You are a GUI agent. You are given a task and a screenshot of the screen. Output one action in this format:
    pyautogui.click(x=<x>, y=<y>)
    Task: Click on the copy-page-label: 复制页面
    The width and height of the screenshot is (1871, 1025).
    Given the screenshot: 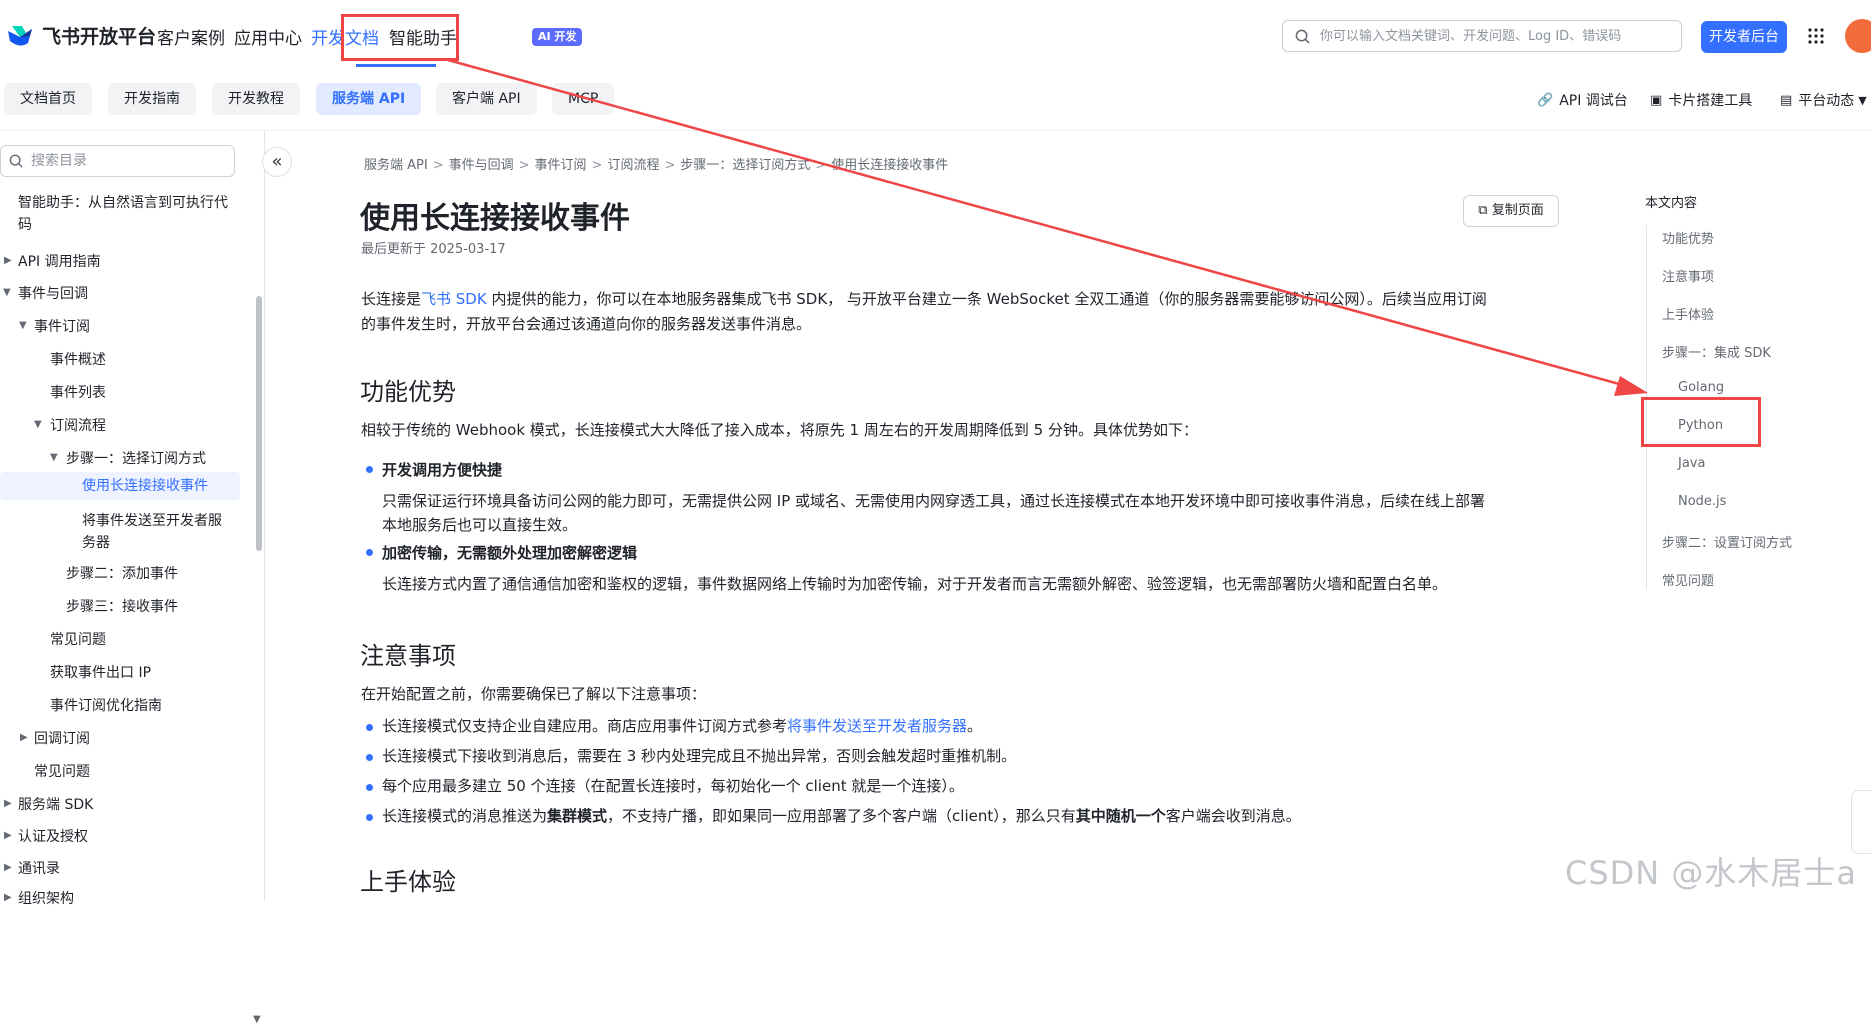 What is the action you would take?
    pyautogui.click(x=1517, y=210)
    